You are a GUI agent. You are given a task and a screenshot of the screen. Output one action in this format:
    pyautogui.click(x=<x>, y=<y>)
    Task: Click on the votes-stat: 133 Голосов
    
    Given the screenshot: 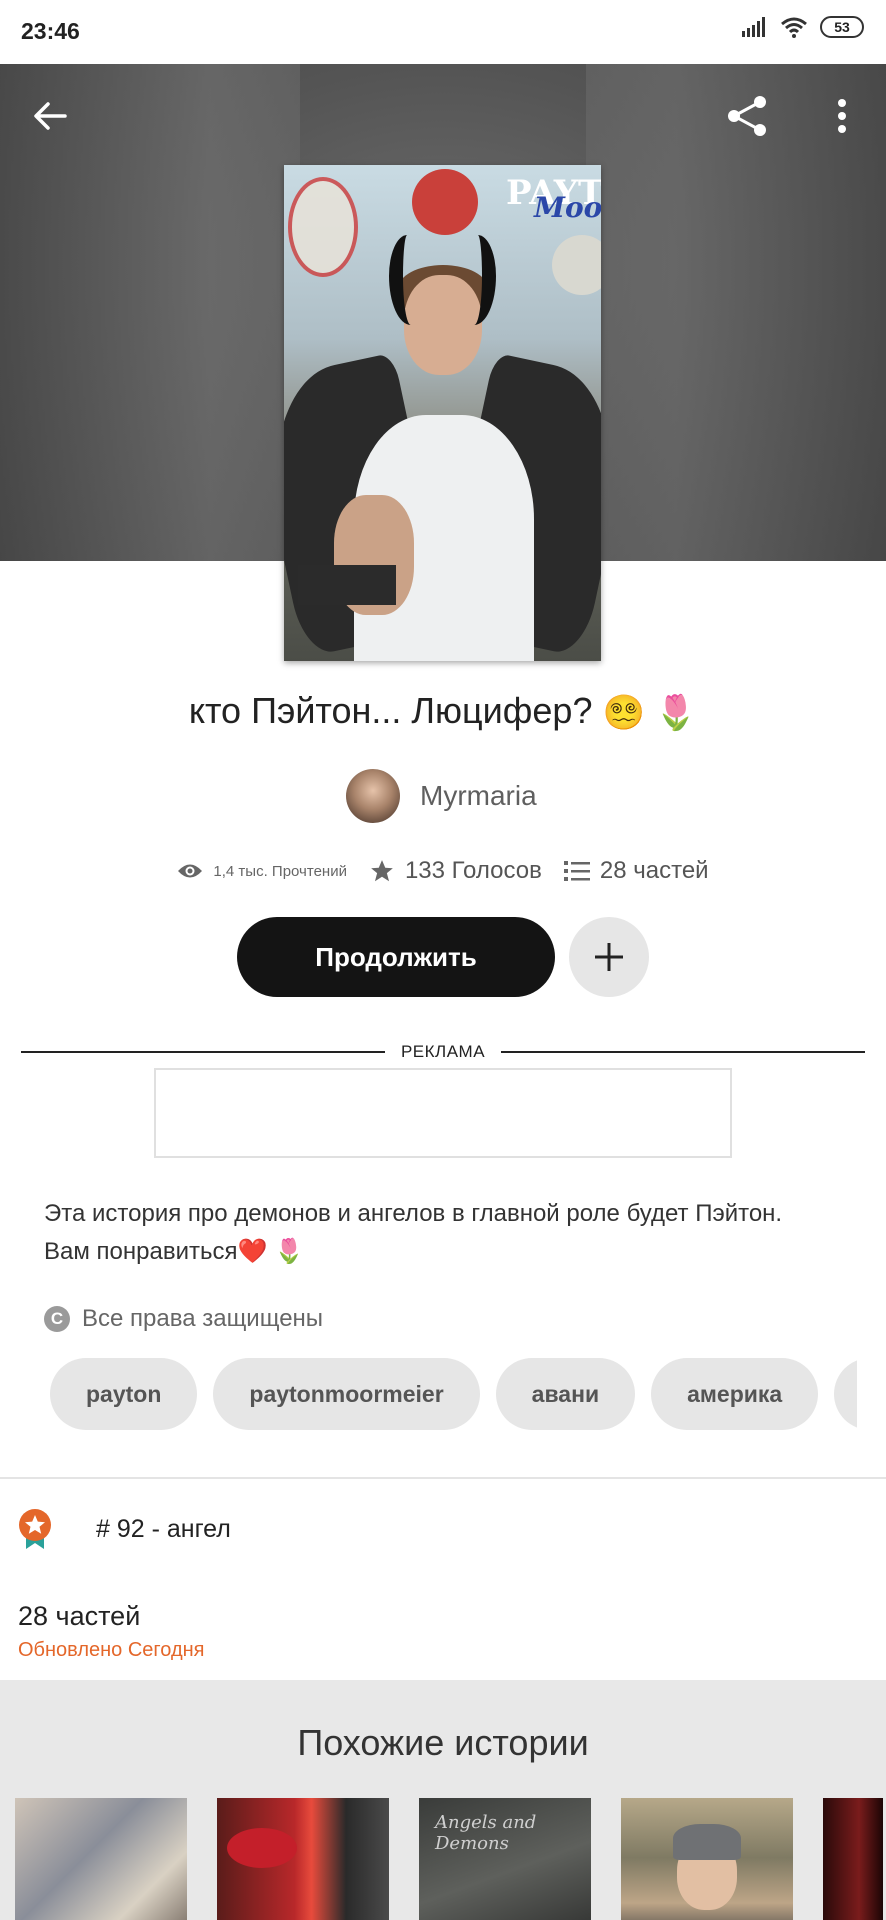 What is the action you would take?
    pyautogui.click(x=455, y=871)
    